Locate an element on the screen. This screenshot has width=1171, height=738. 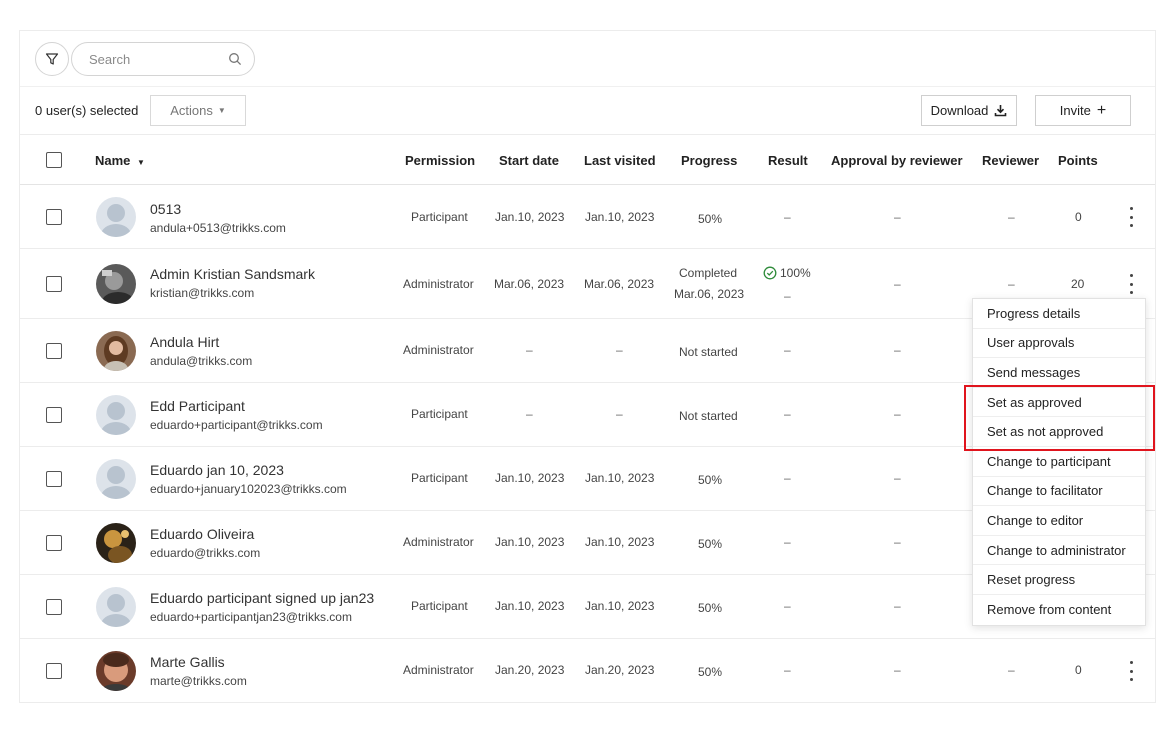
progress-cell: Completed is located at coordinates (708, 273).